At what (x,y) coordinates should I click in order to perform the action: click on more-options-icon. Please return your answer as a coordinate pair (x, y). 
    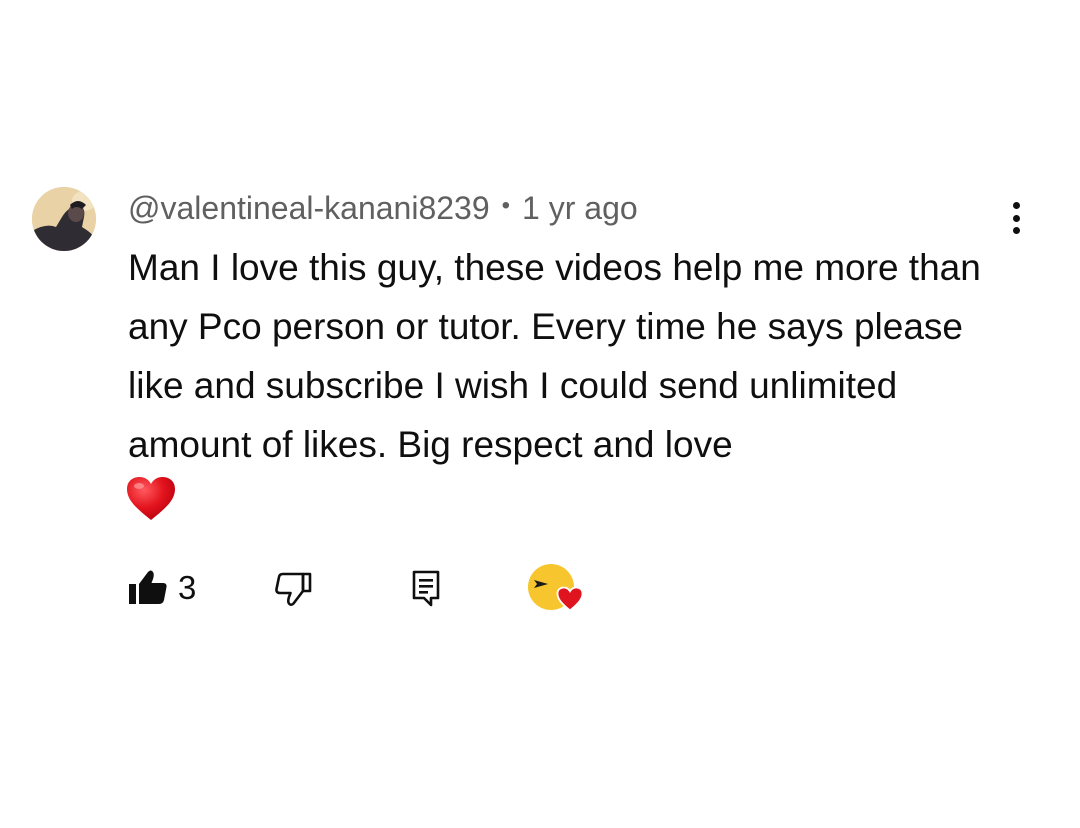
    Looking at the image, I should click on (1016, 218).